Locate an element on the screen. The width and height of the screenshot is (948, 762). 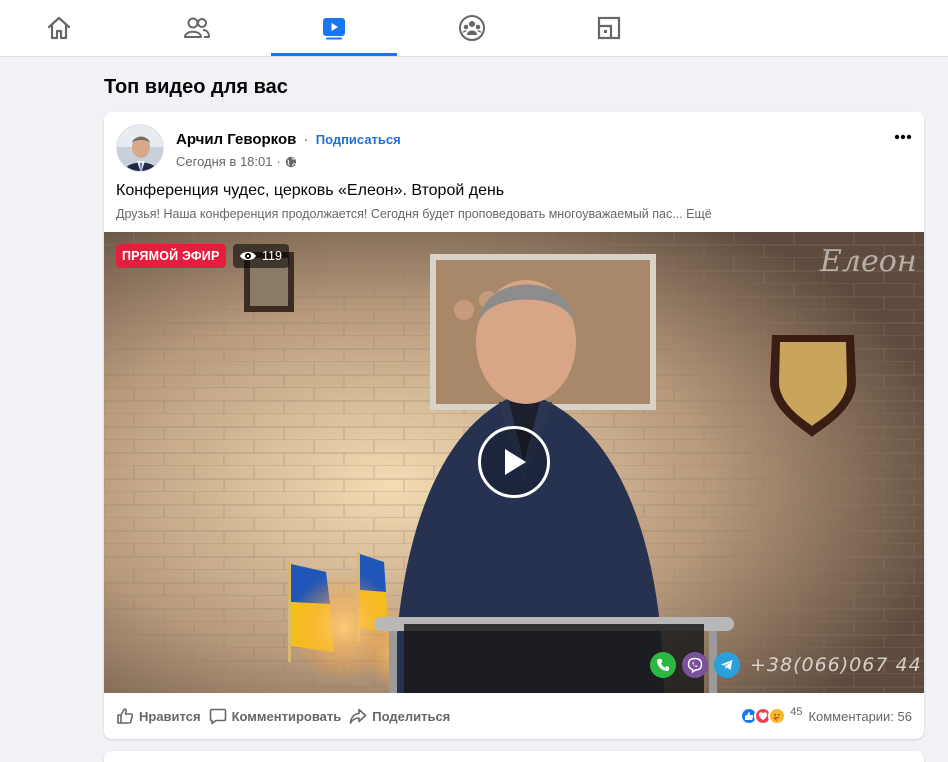
follow-button: Подписаться is located at coordinates (358, 139).